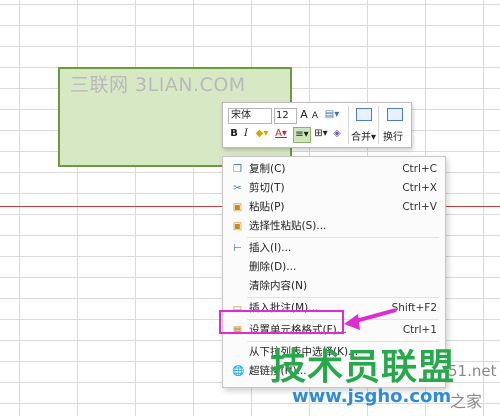 The width and height of the screenshot is (500, 416). I want to click on font-size-select: 12, so click(285, 116).